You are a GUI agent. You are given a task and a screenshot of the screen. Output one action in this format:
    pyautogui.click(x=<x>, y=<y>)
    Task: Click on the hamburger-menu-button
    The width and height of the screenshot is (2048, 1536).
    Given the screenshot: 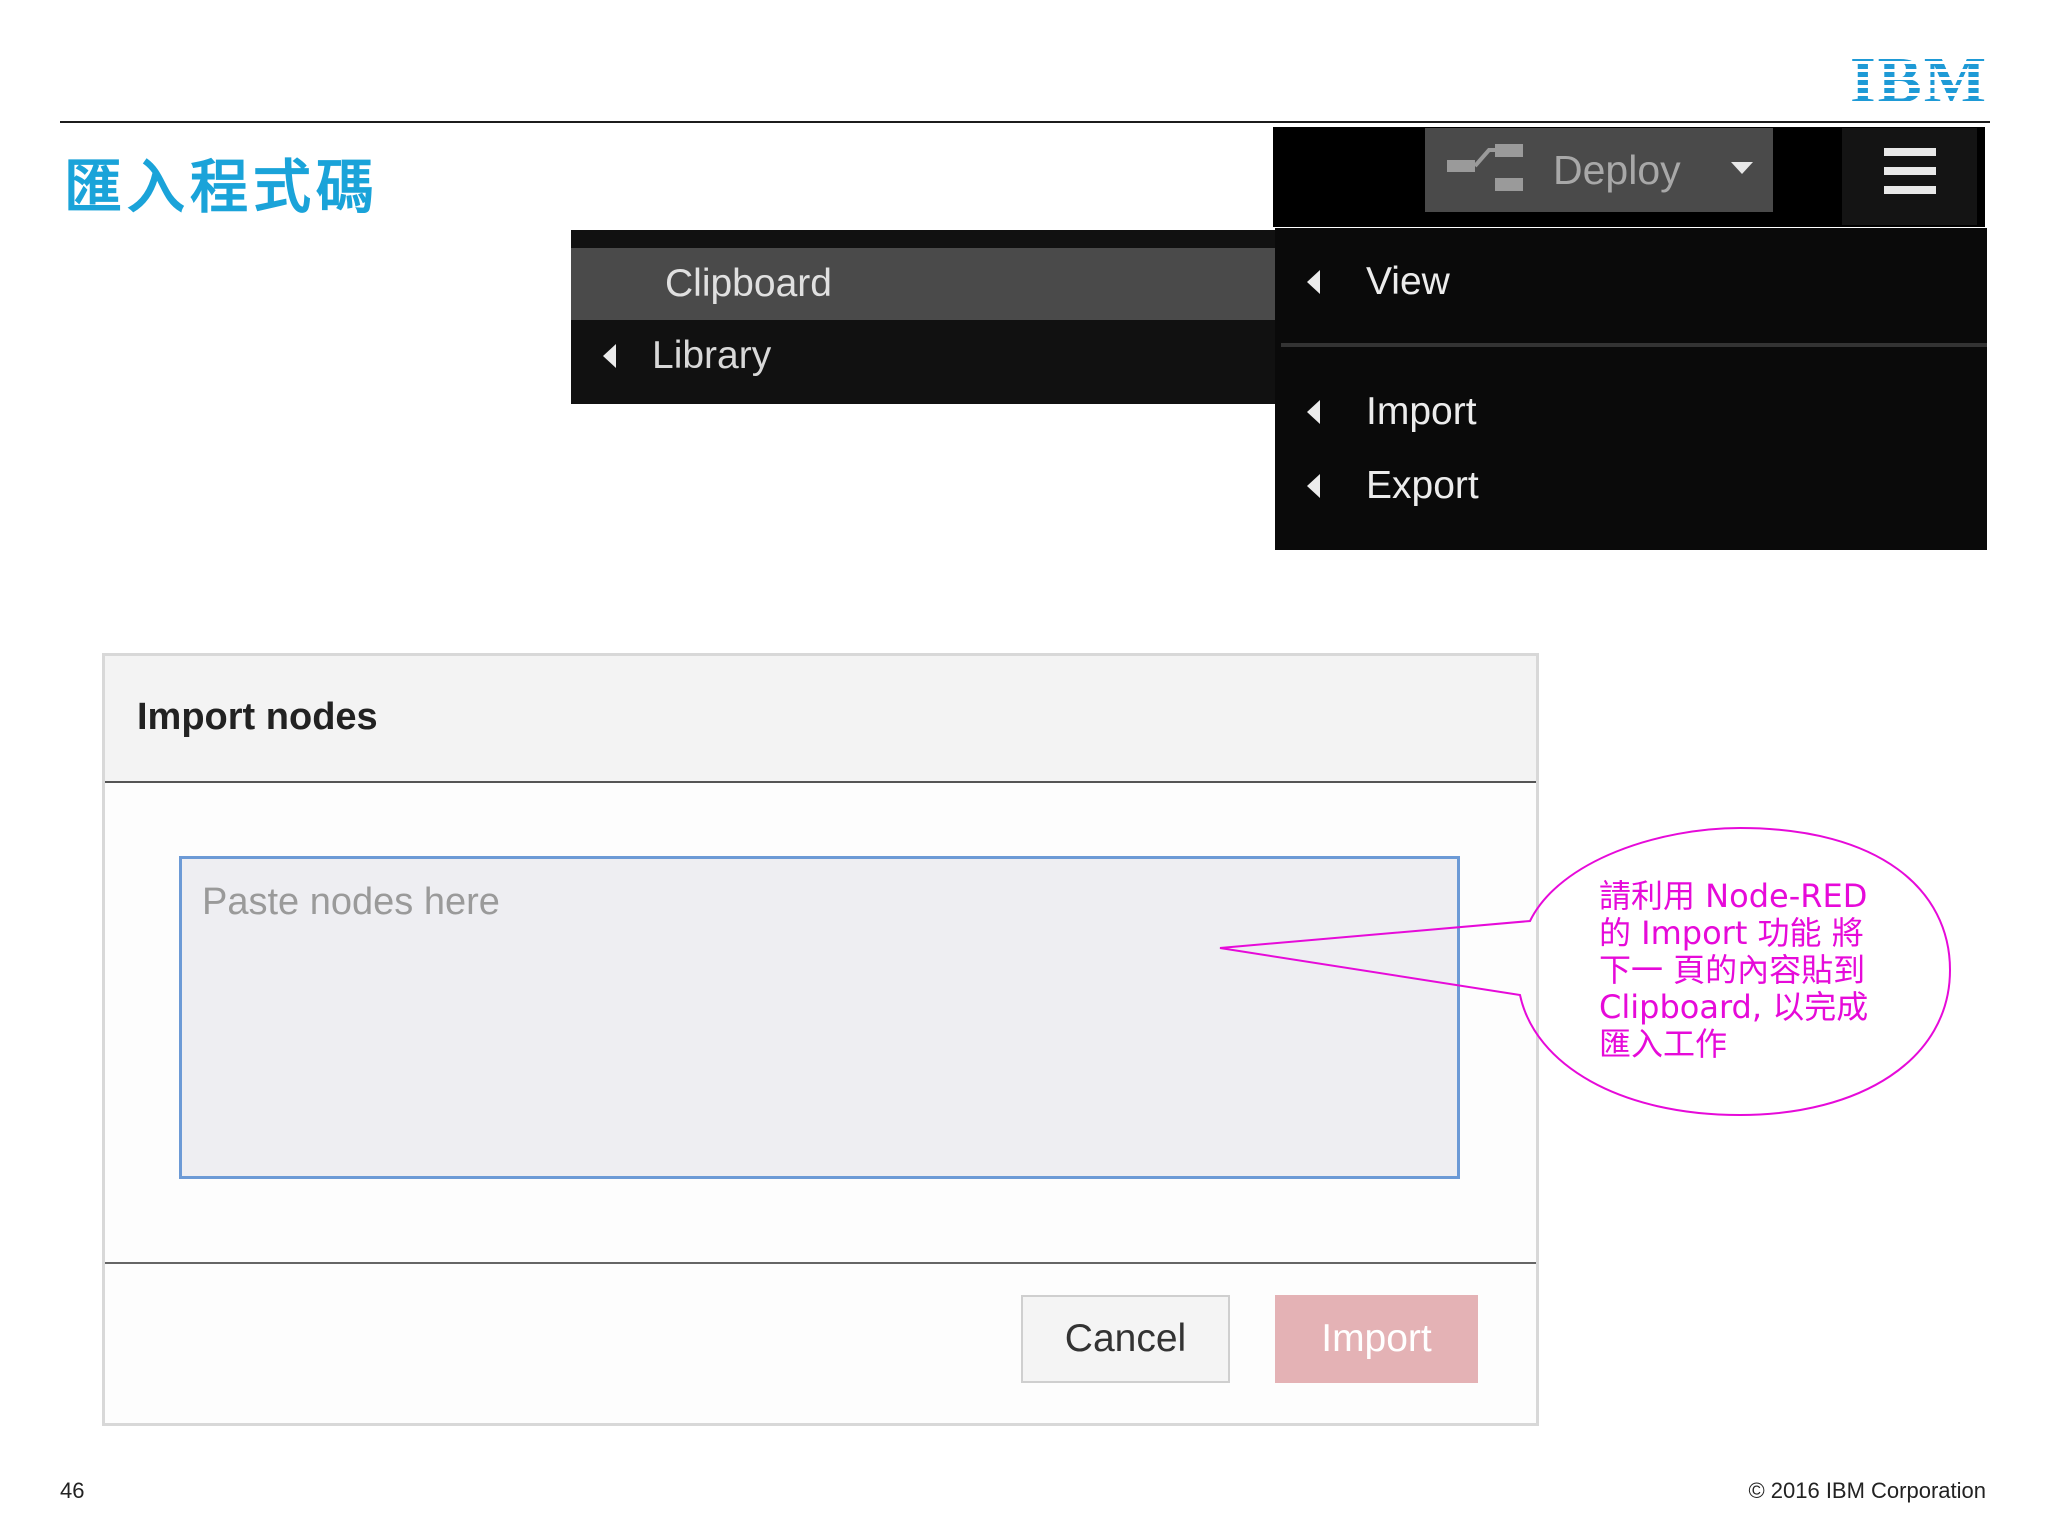 What is the action you would take?
    pyautogui.click(x=1909, y=176)
    